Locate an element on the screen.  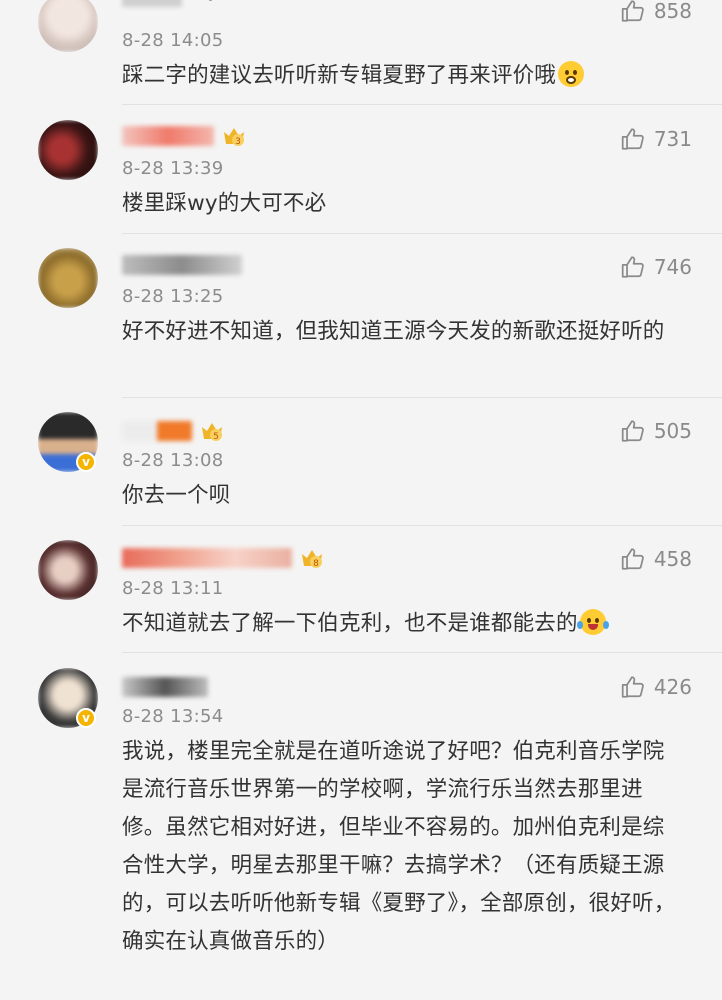
comment-text: 踩二字的建议去听听新专辑夏野了再来评价哦 is located at coordinates (402, 76).